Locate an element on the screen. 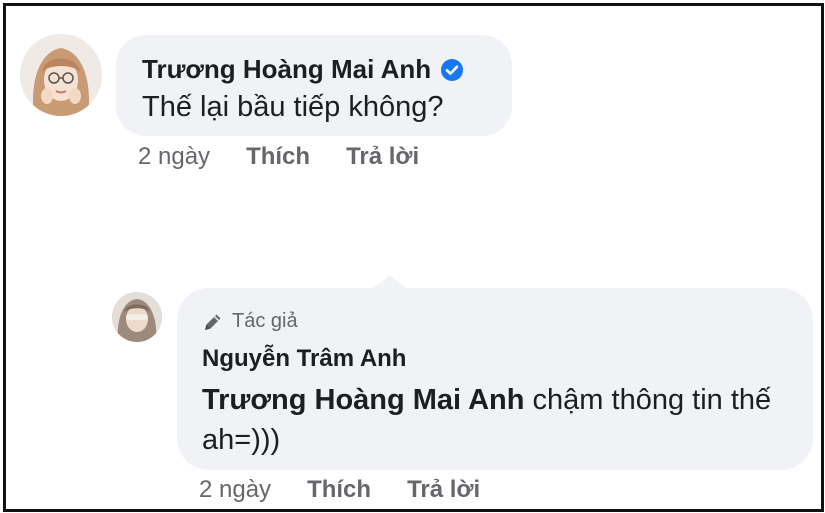  reply-actions: 2 ngày Thích Trả lời is located at coordinates (339, 490).